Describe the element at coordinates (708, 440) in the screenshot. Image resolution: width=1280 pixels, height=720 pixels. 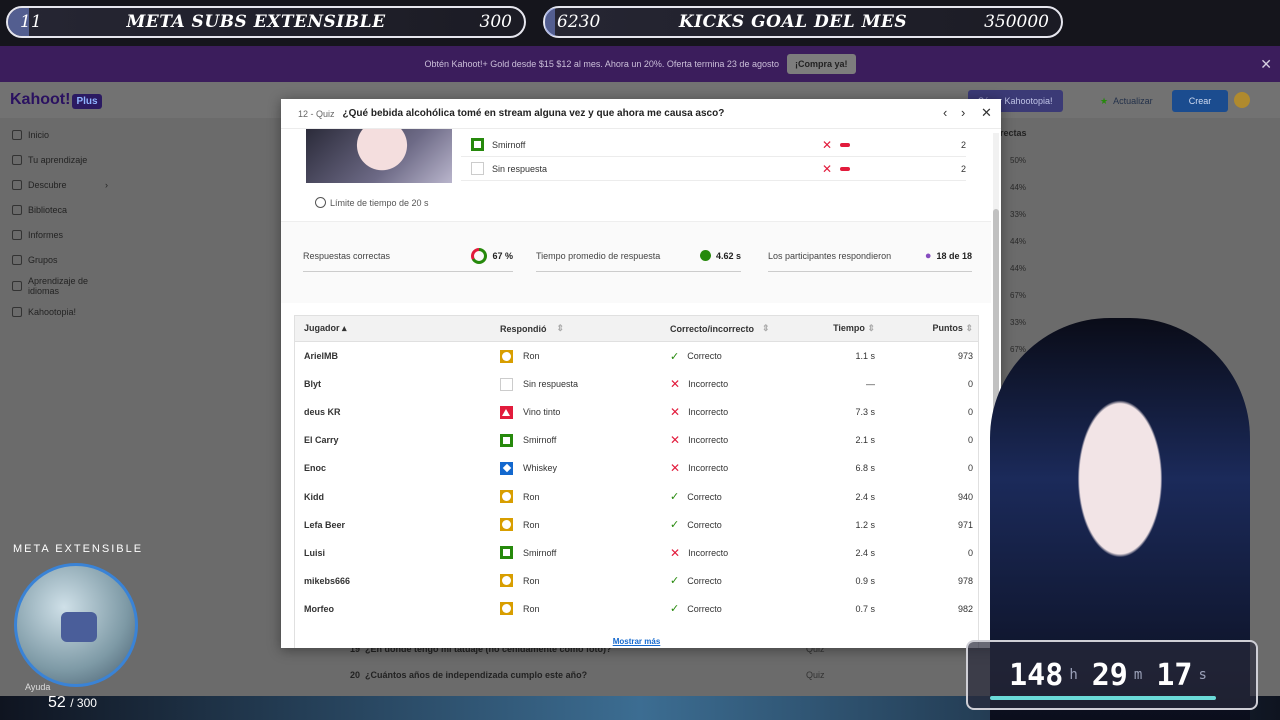
I see `result-text: Incorrecto` at that location.